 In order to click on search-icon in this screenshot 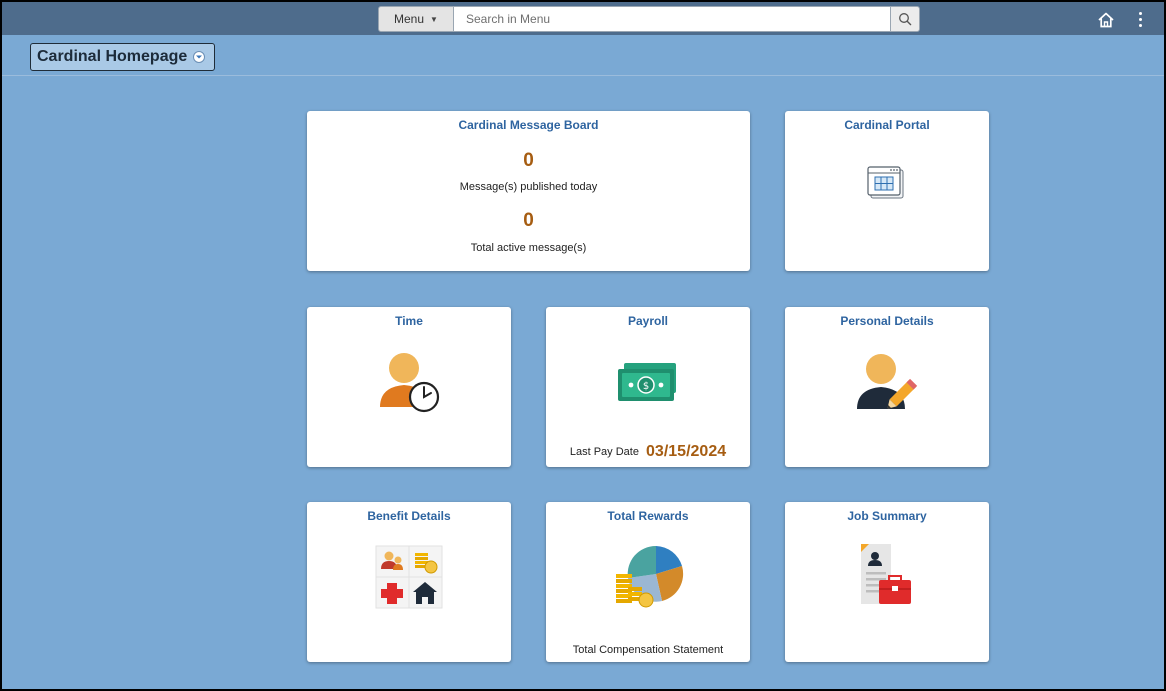, I will do `click(905, 19)`.